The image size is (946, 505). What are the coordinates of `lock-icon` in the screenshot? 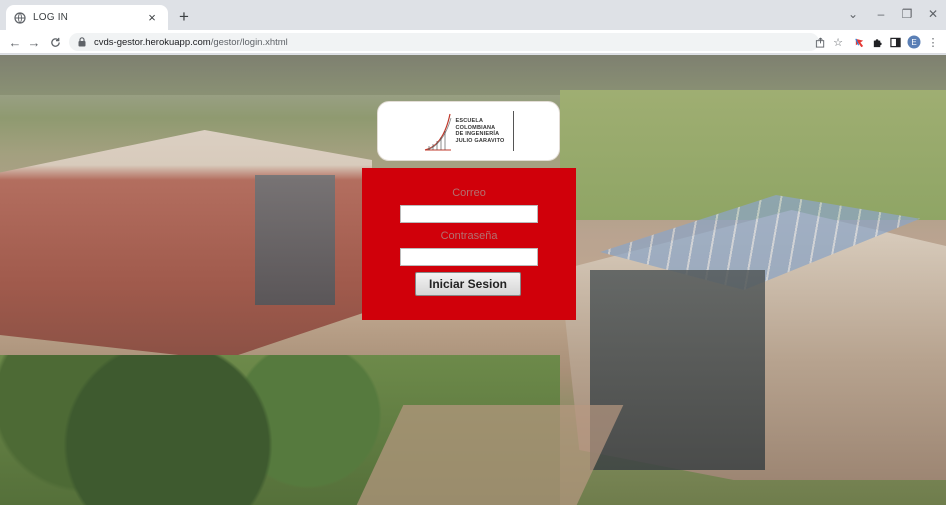 It's located at (82, 42).